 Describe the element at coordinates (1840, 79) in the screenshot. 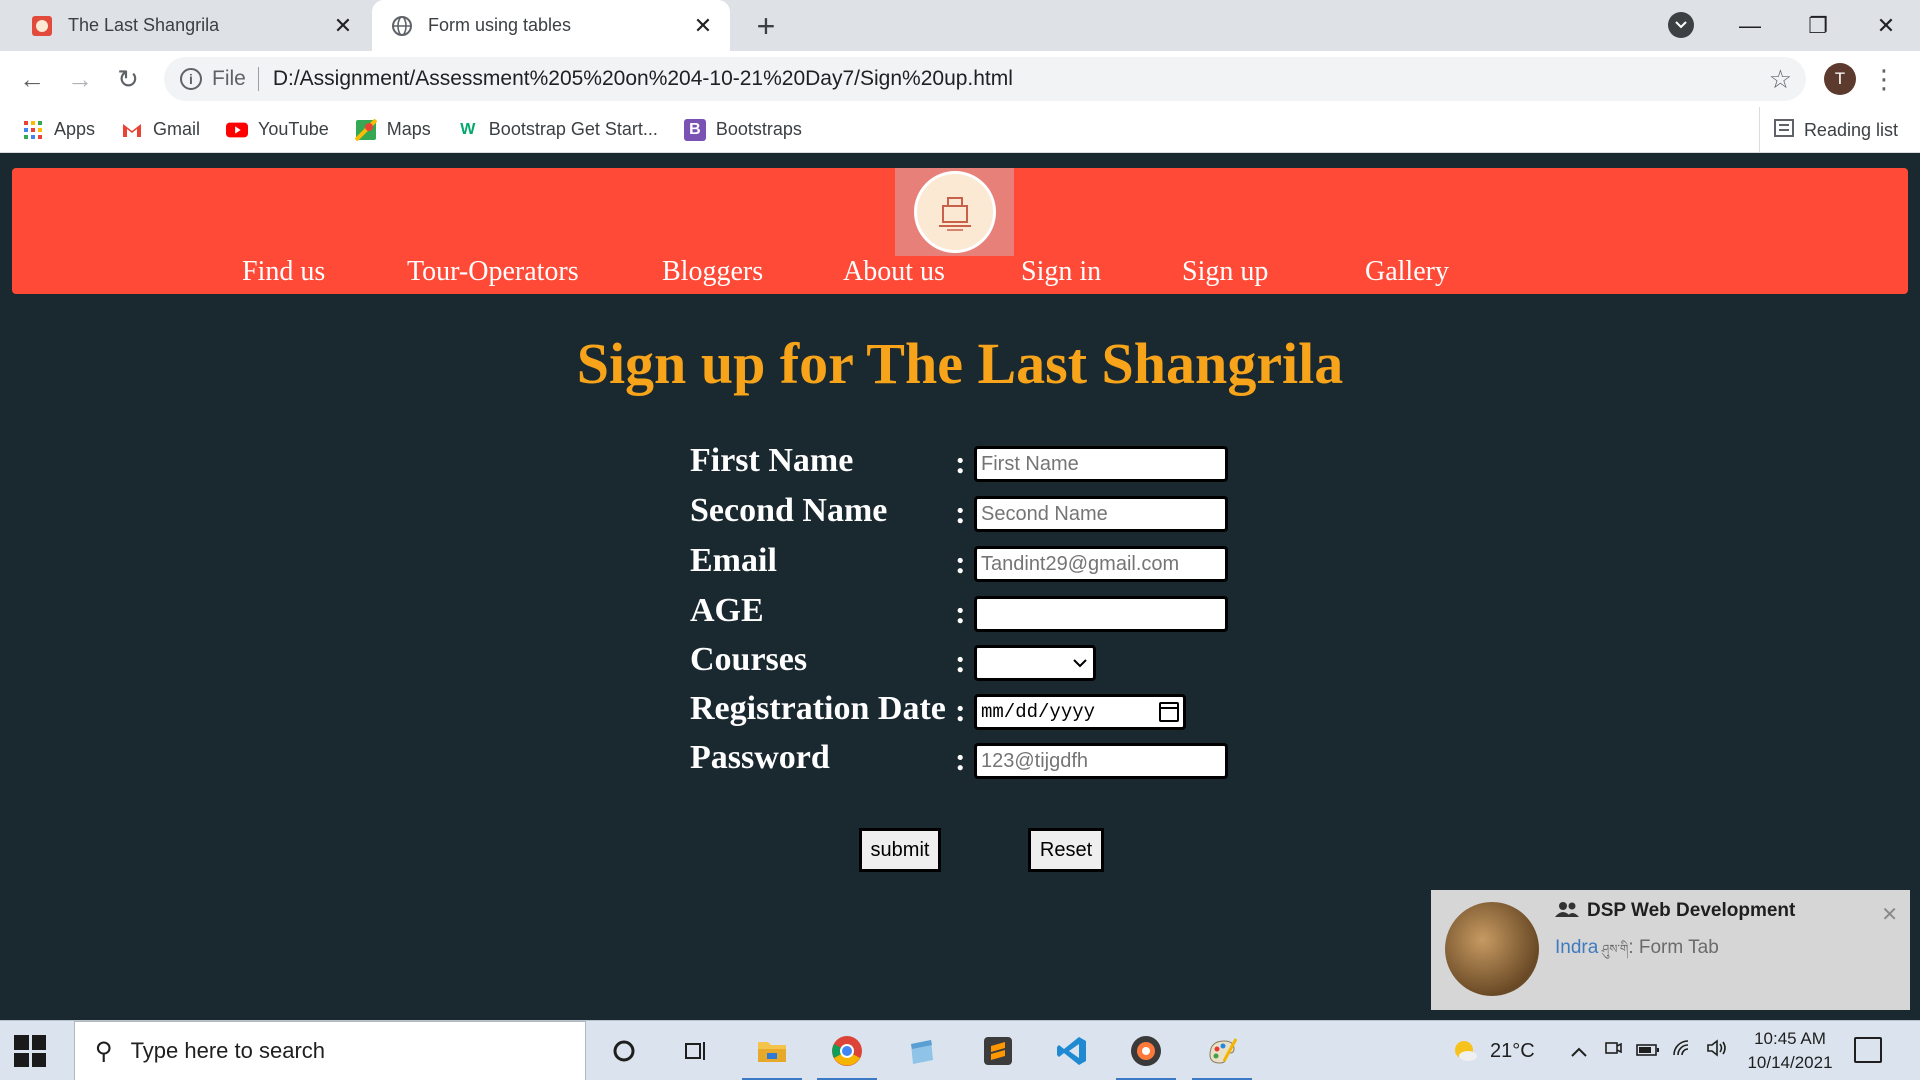

I see `profile-avatar: T` at that location.